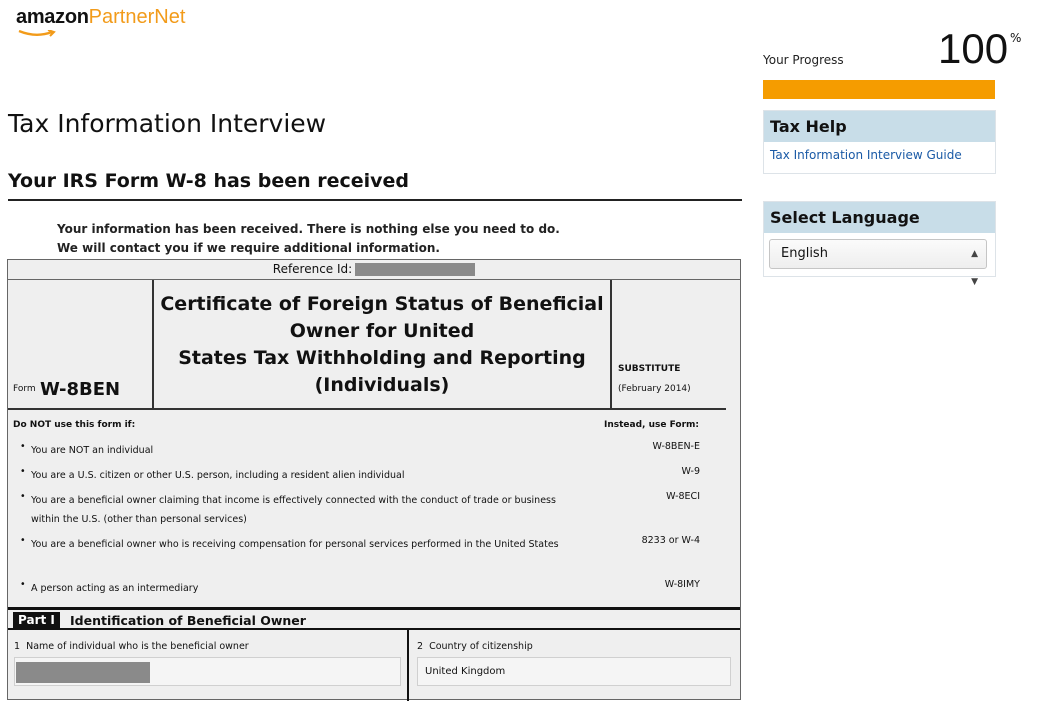  What do you see at coordinates (481, 646) in the screenshot?
I see `field-label-text: Country of citizenship` at bounding box center [481, 646].